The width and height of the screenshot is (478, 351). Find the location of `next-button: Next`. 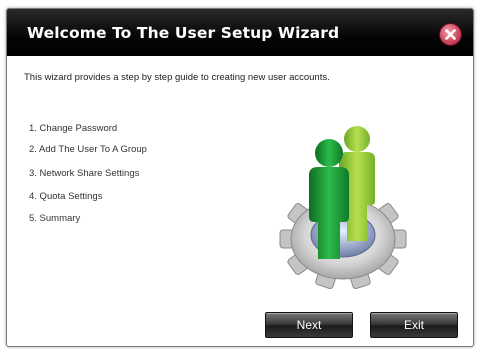

next-button: Next is located at coordinates (309, 325).